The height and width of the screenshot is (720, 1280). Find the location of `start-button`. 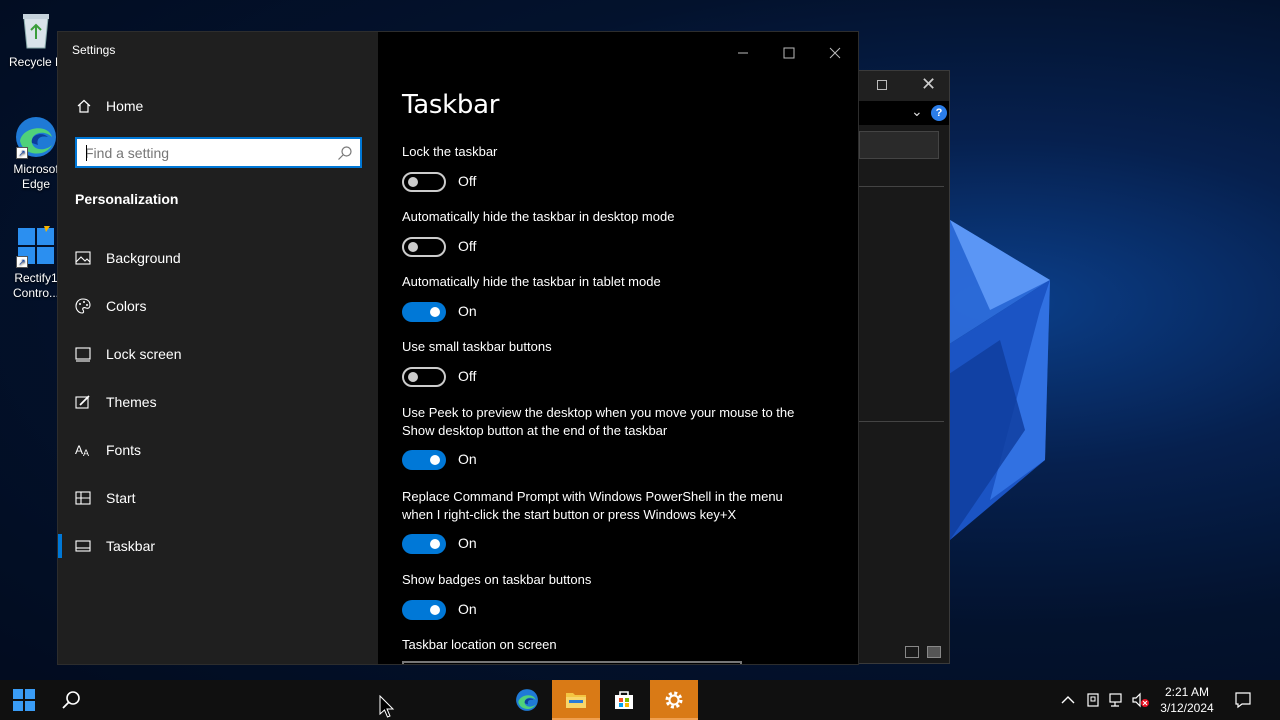

start-button is located at coordinates (24, 700).